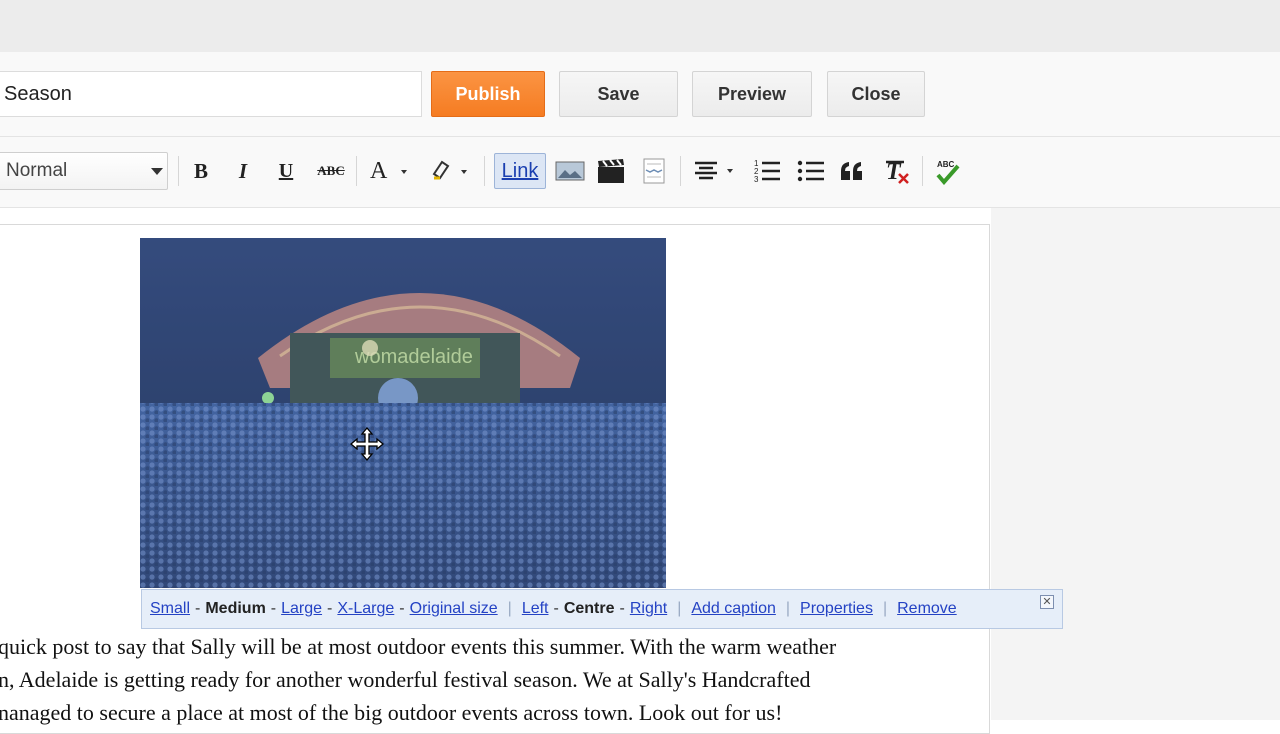 This screenshot has width=1280, height=734. Describe the element at coordinates (301, 609) in the screenshot. I see `size-large-link: Large` at that location.